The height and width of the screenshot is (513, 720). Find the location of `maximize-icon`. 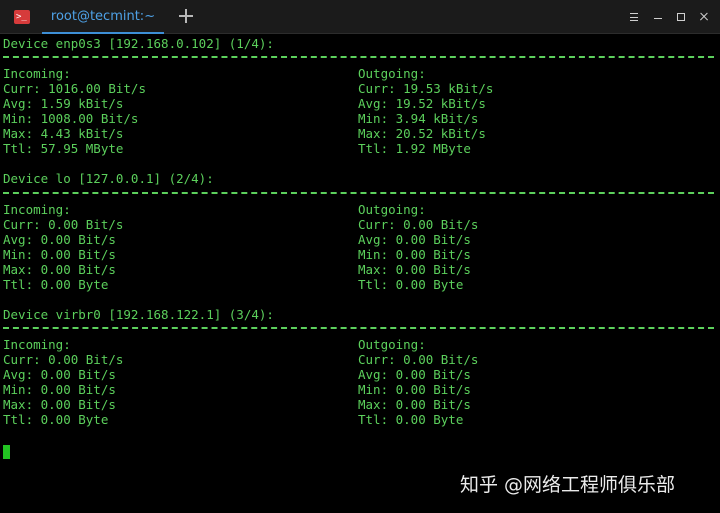

maximize-icon is located at coordinates (681, 17).